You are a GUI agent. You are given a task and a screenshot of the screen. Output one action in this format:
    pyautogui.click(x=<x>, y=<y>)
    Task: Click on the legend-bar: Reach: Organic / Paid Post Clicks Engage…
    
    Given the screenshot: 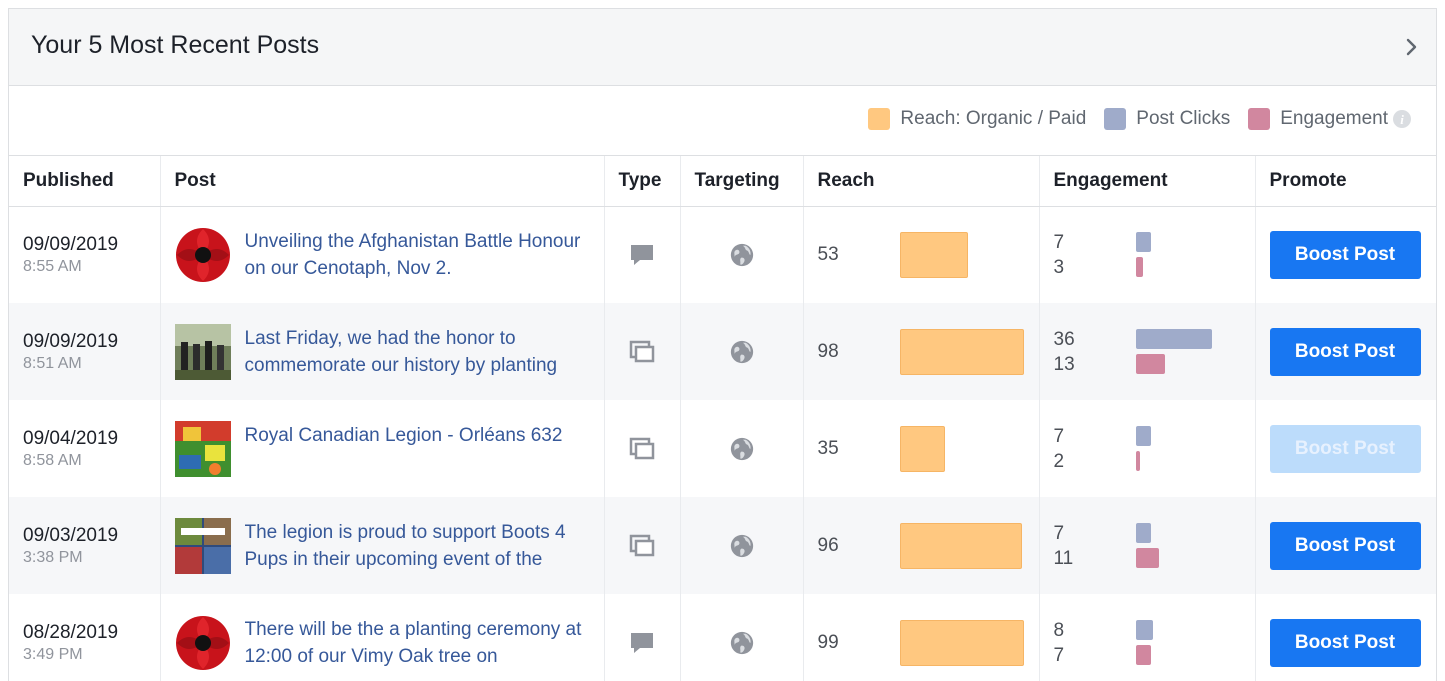 What is the action you would take?
    pyautogui.click(x=722, y=121)
    